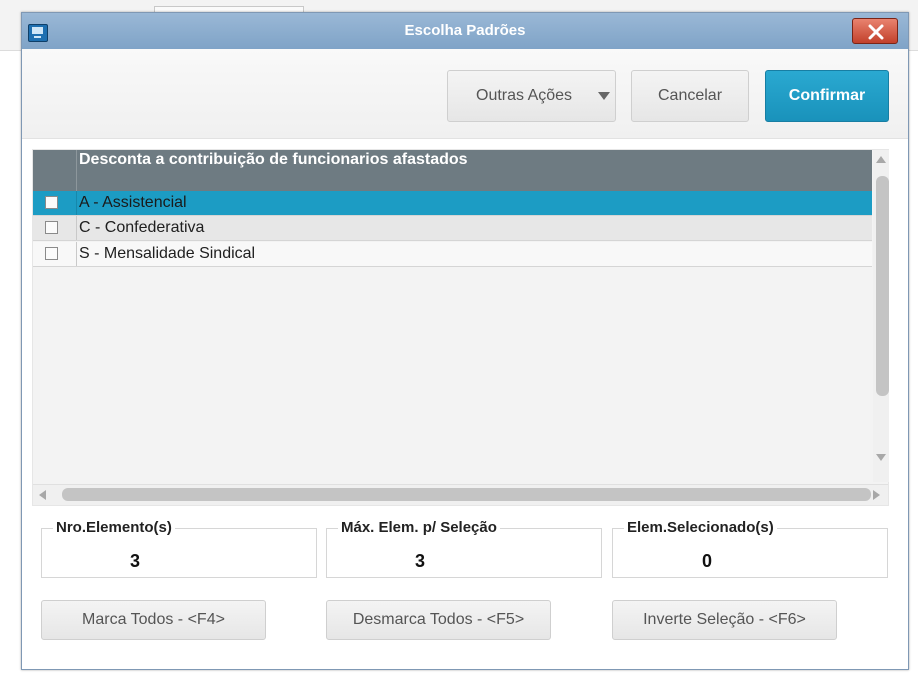  What do you see at coordinates (452, 228) in the screenshot?
I see `grid-row: C - Confederativa` at bounding box center [452, 228].